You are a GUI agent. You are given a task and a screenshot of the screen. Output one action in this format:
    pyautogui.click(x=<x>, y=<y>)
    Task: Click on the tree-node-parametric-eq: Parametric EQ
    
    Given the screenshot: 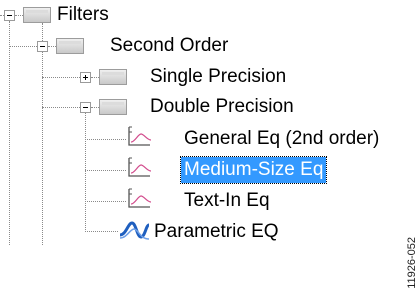 What is the action you would take?
    pyautogui.click(x=216, y=232)
    